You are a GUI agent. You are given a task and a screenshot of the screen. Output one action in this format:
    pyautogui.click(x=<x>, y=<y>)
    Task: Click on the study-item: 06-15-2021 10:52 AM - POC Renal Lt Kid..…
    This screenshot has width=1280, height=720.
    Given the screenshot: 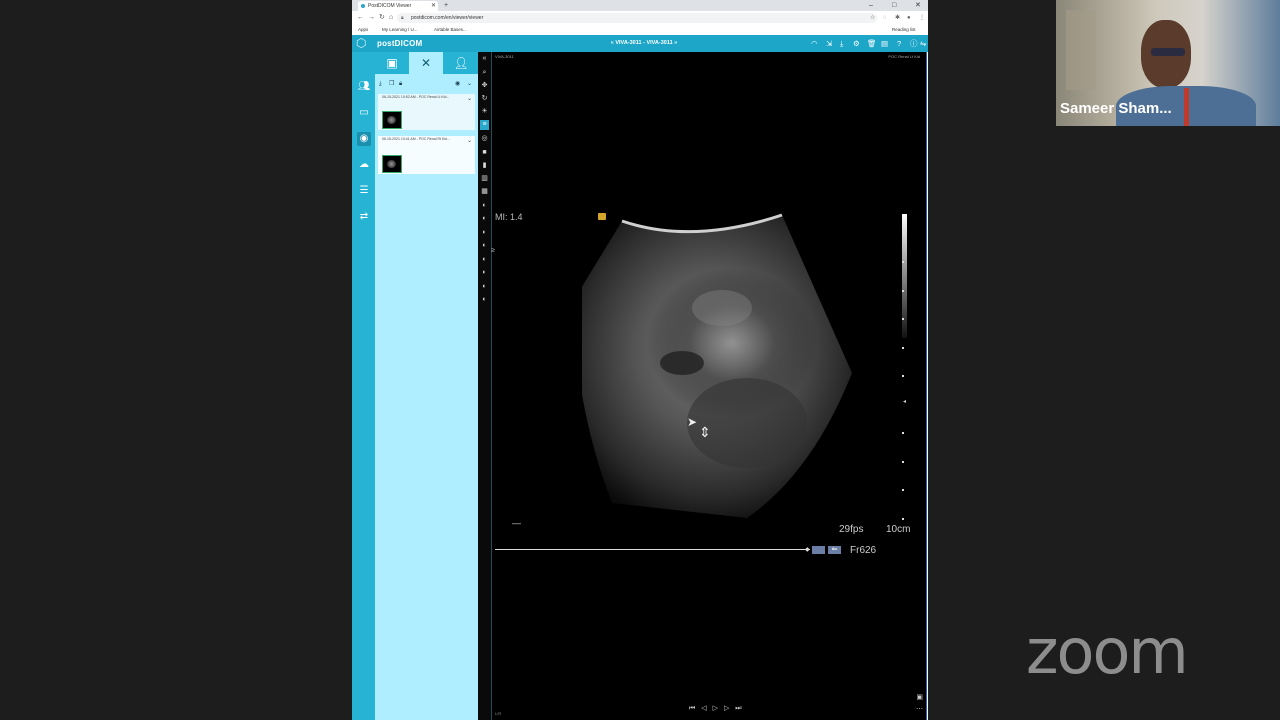 What is the action you would take?
    pyautogui.click(x=426, y=112)
    